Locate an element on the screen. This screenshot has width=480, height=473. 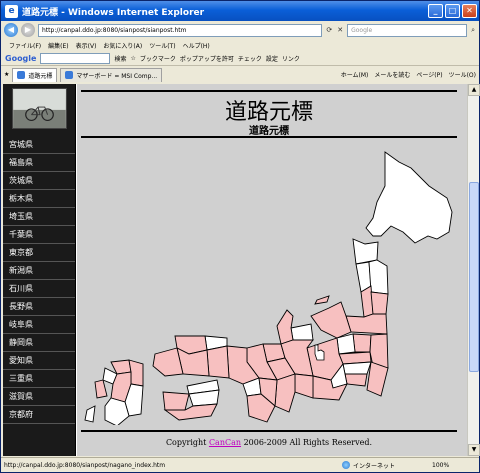
minimize-button: _ is located at coordinates (435, 11).